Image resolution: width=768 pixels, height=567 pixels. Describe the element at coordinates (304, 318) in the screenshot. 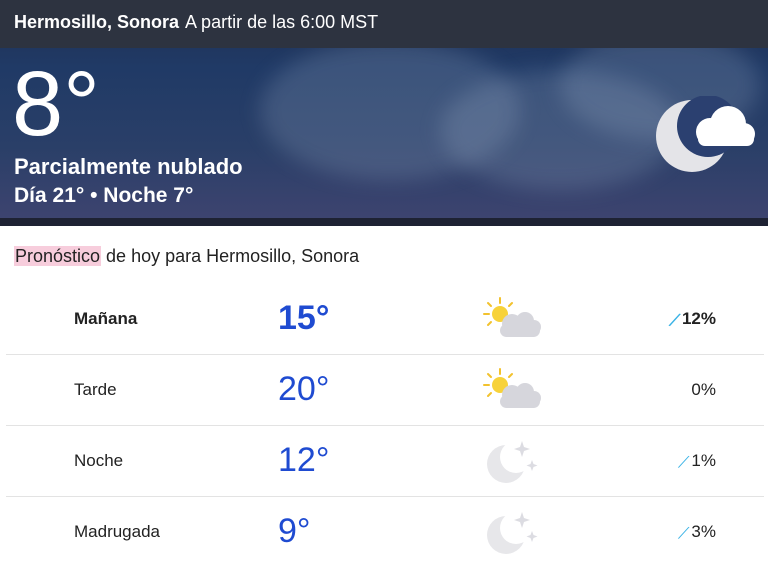

I see `forecast-temperature: 15°` at that location.